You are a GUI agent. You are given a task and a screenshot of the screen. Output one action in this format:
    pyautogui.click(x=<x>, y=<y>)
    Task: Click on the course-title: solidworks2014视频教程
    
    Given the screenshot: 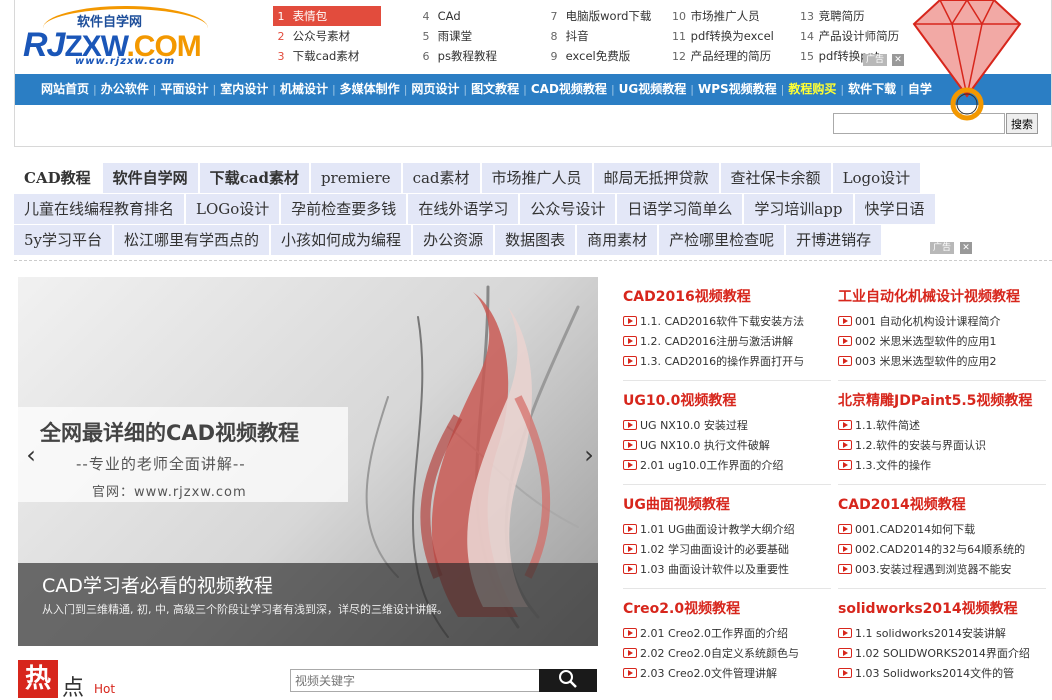 What is the action you would take?
    pyautogui.click(x=943, y=609)
    